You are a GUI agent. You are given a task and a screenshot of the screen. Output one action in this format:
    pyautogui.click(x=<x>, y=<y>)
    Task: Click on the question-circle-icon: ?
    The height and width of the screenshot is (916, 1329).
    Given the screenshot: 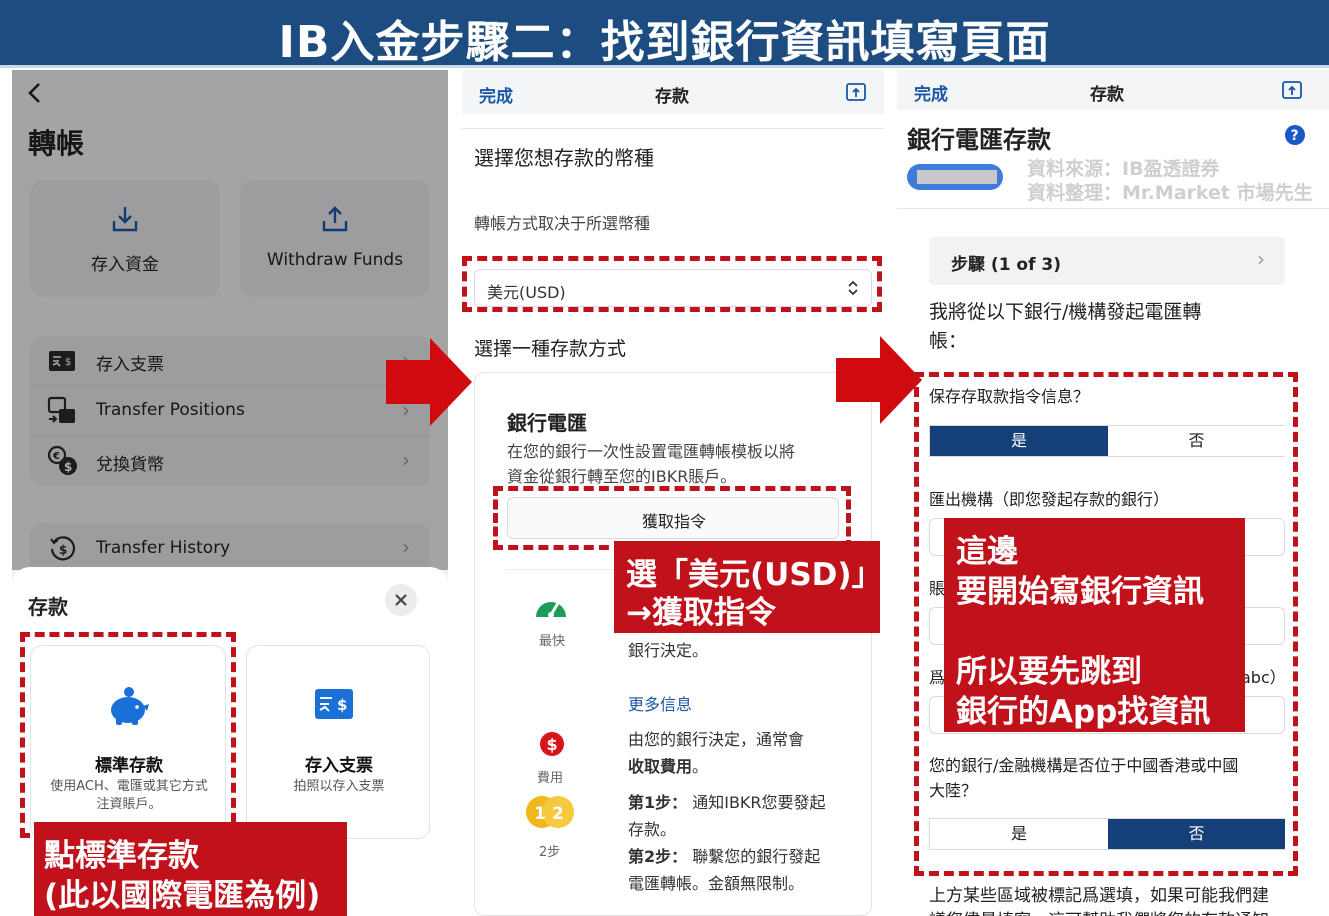 What is the action you would take?
    pyautogui.click(x=1295, y=135)
    